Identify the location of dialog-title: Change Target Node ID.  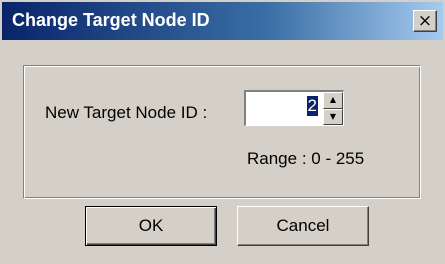
(111, 20).